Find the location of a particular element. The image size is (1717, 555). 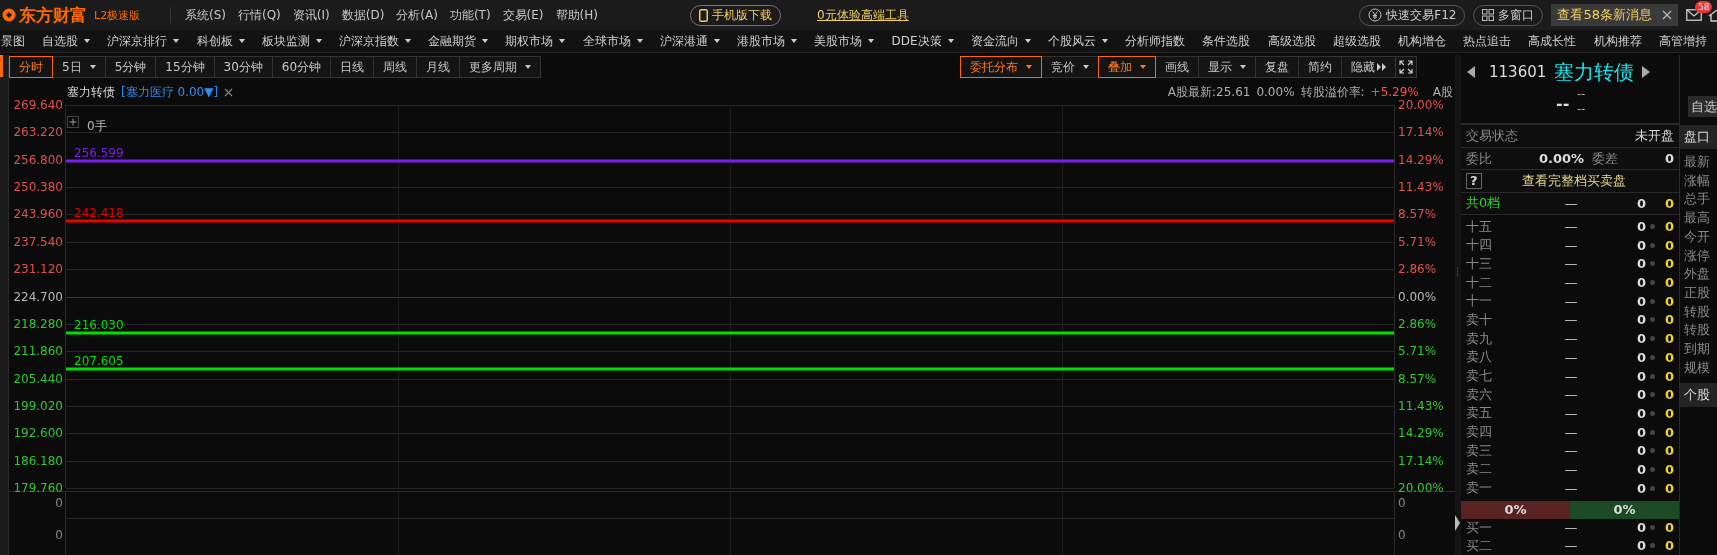

nav-item: 港股市场 is located at coordinates (767, 41).